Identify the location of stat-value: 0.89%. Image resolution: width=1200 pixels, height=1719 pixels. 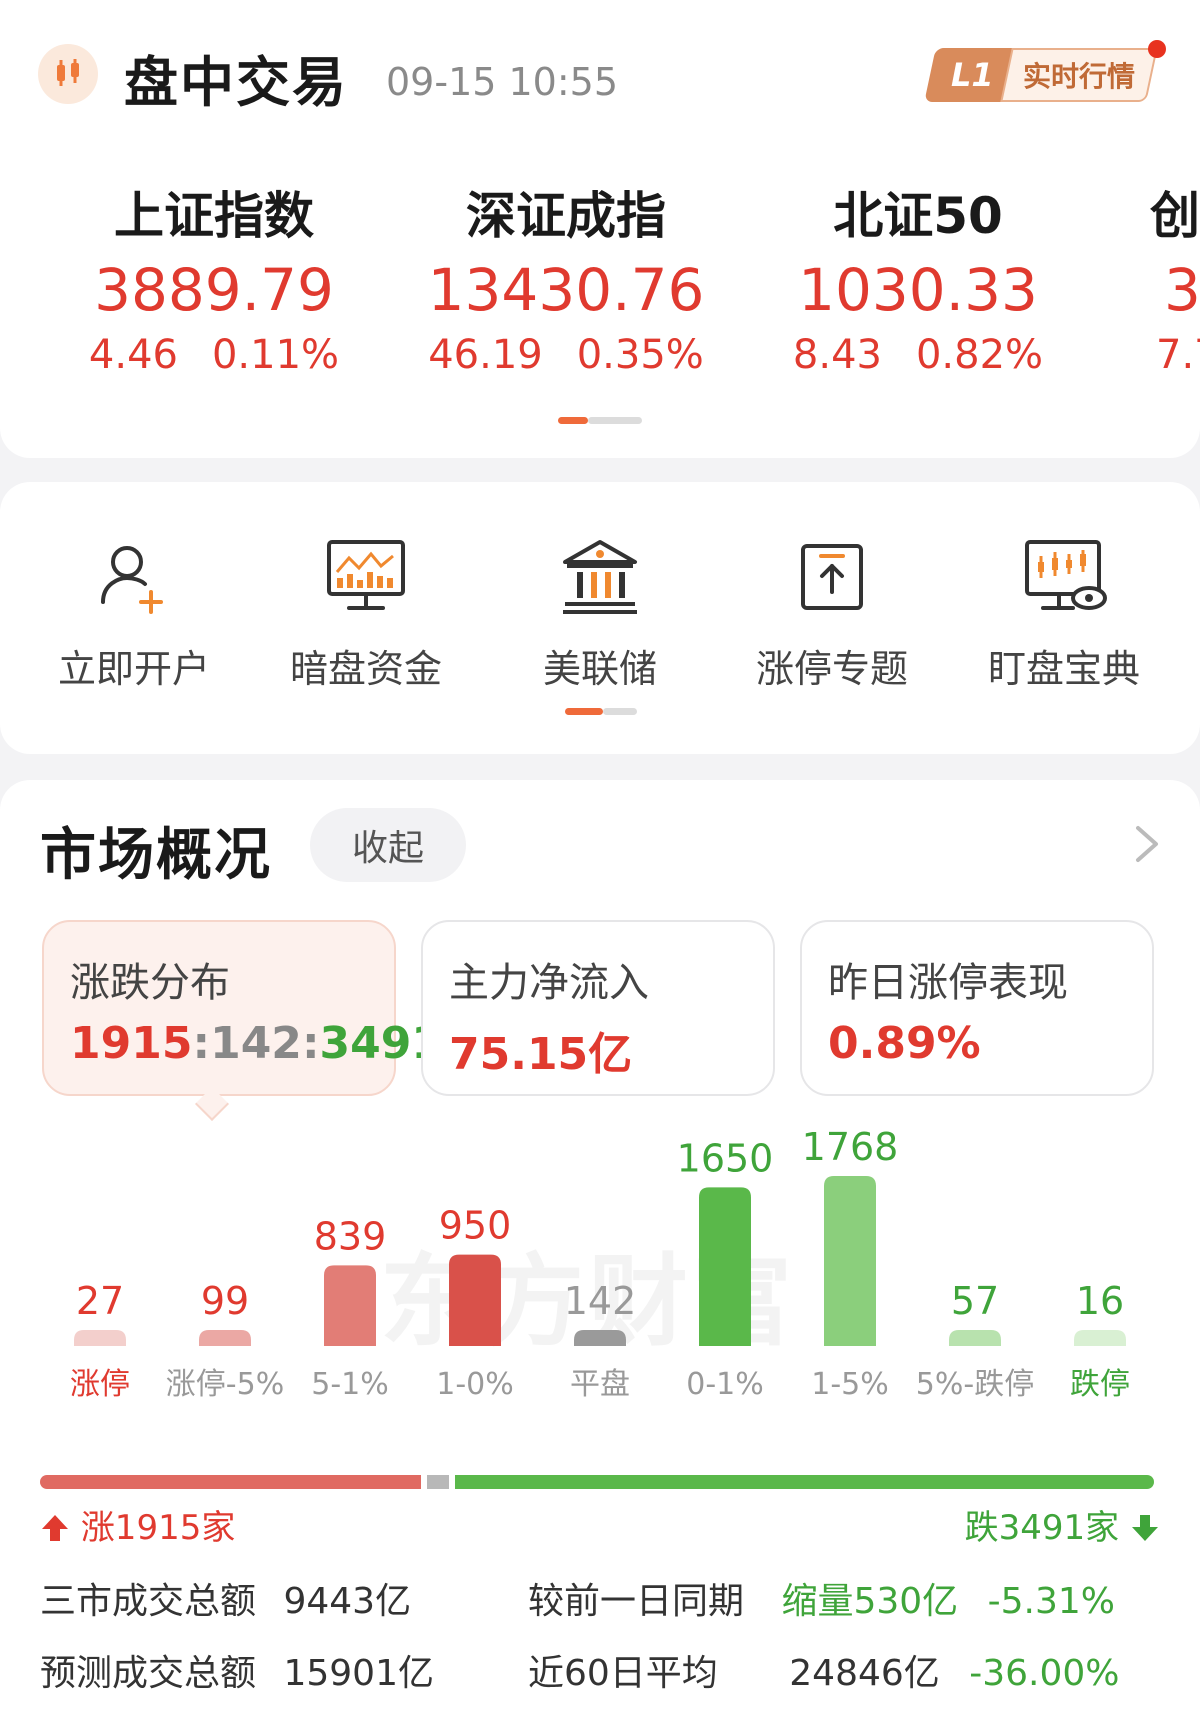
(904, 1043).